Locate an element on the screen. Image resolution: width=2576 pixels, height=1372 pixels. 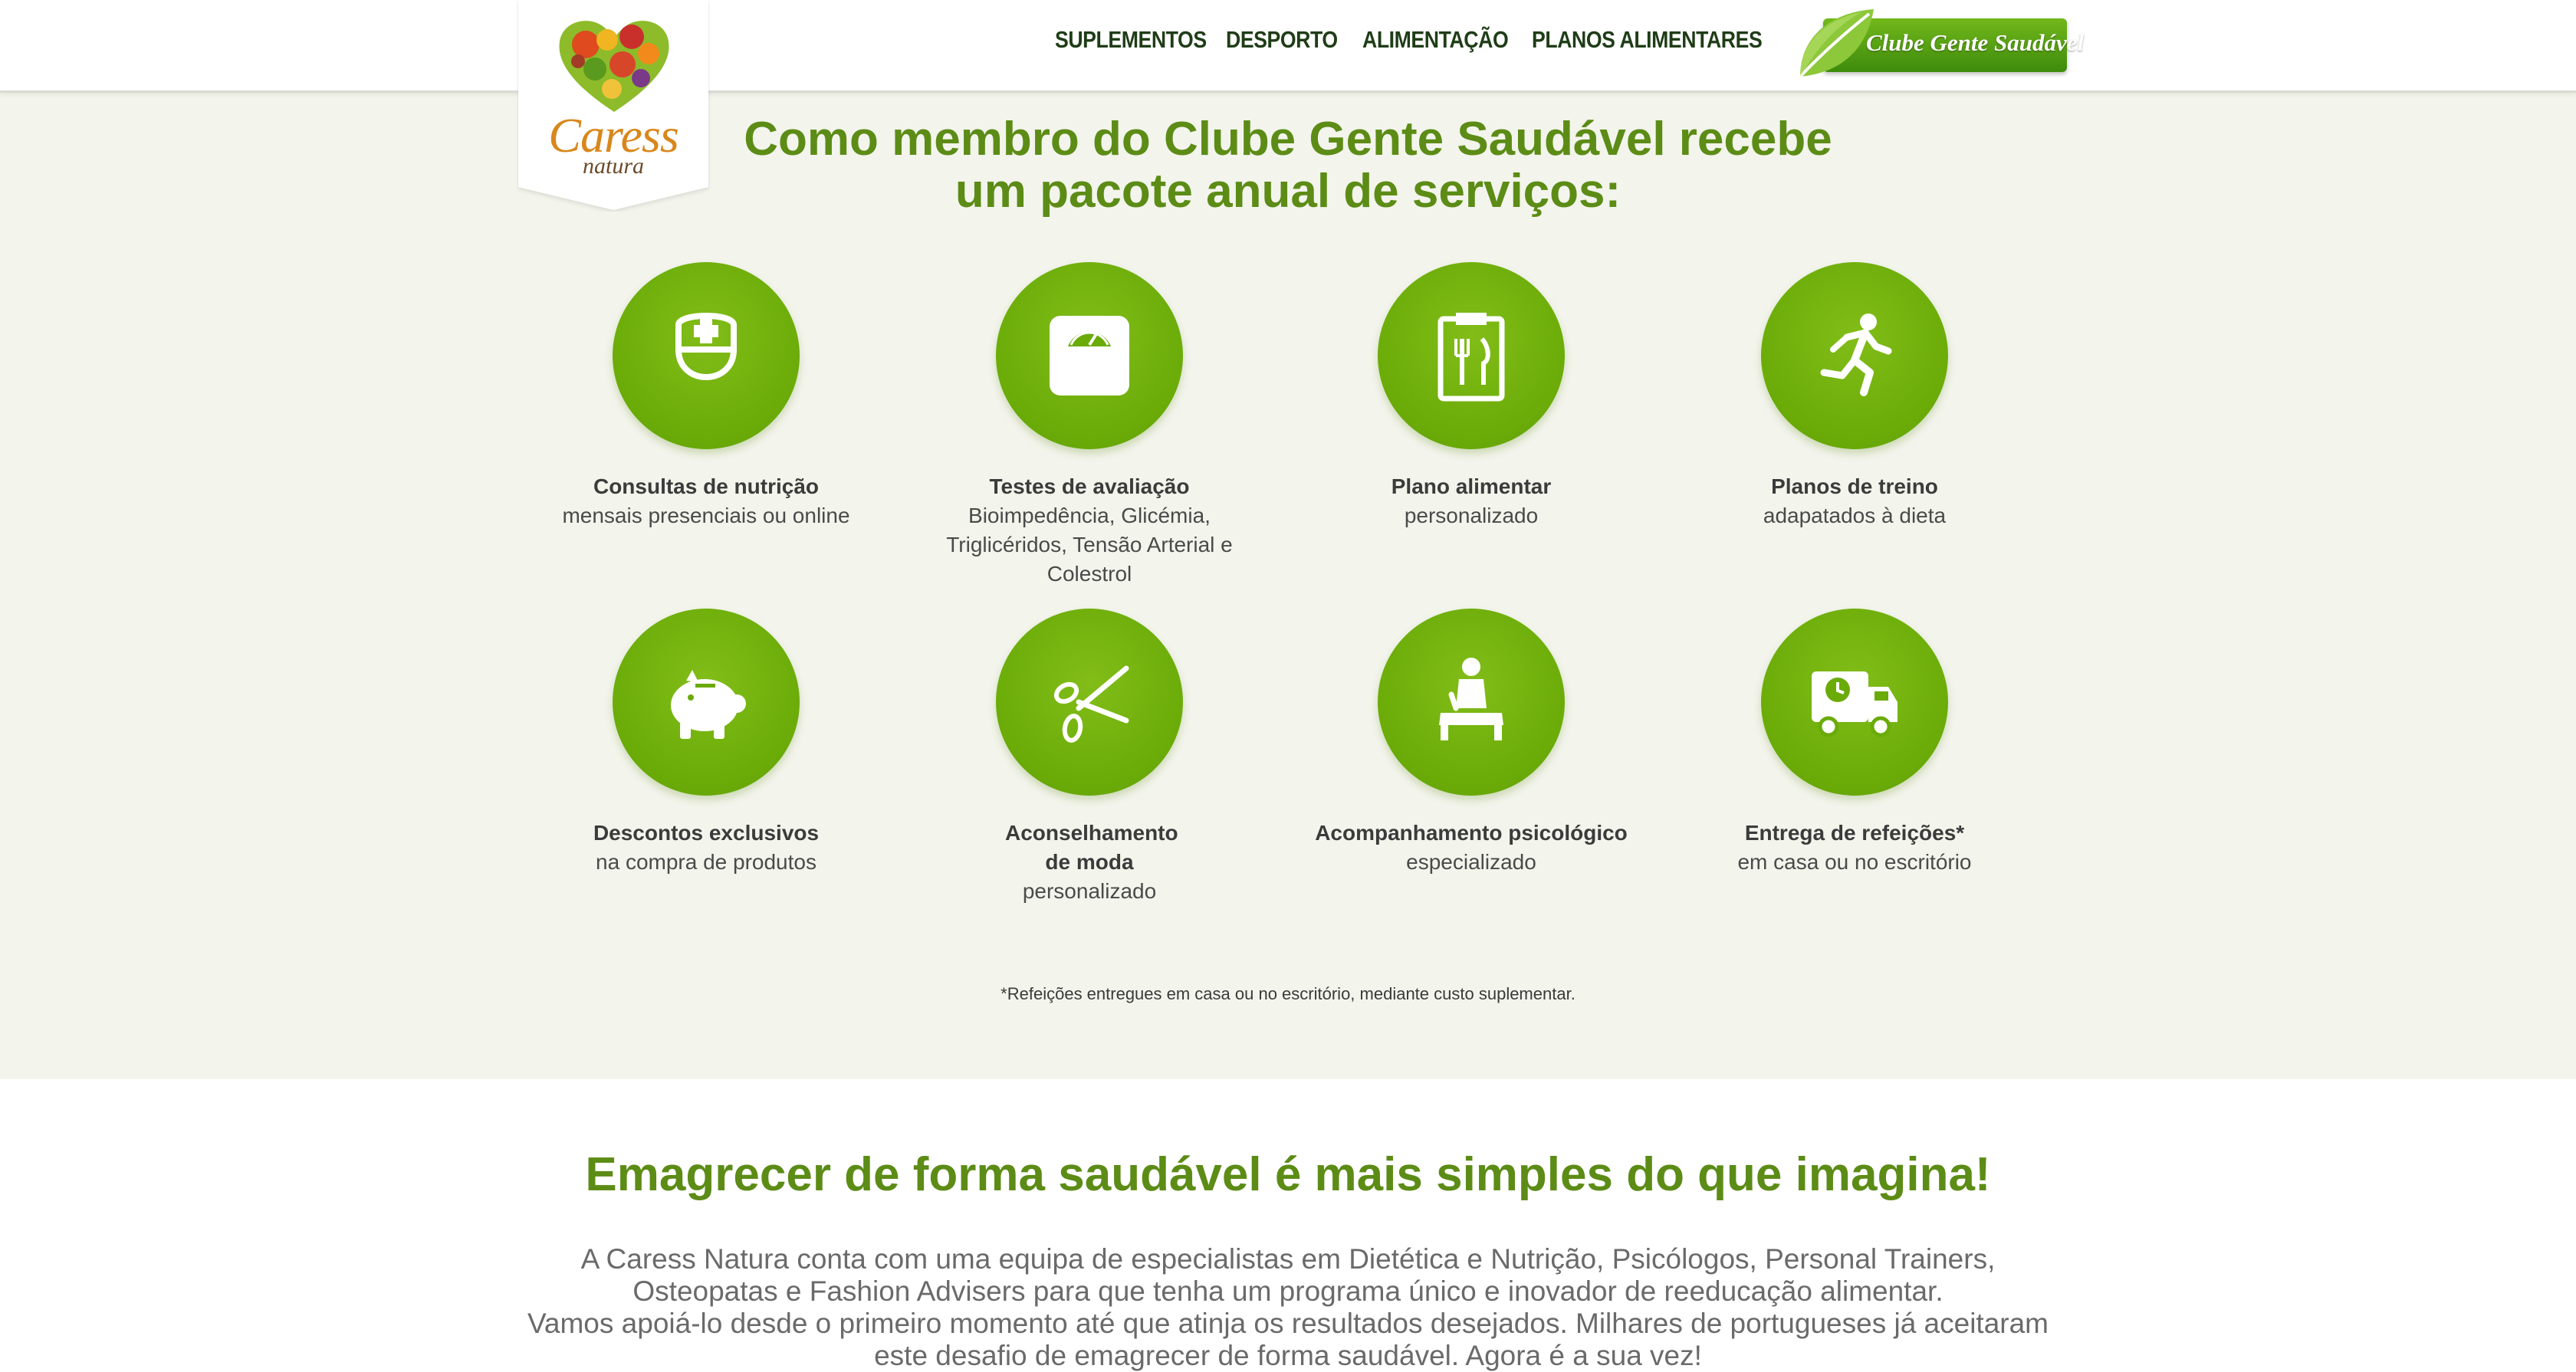
nav-planos-alimentares: PLANOS ALIMENTARES is located at coordinates (1648, 40).